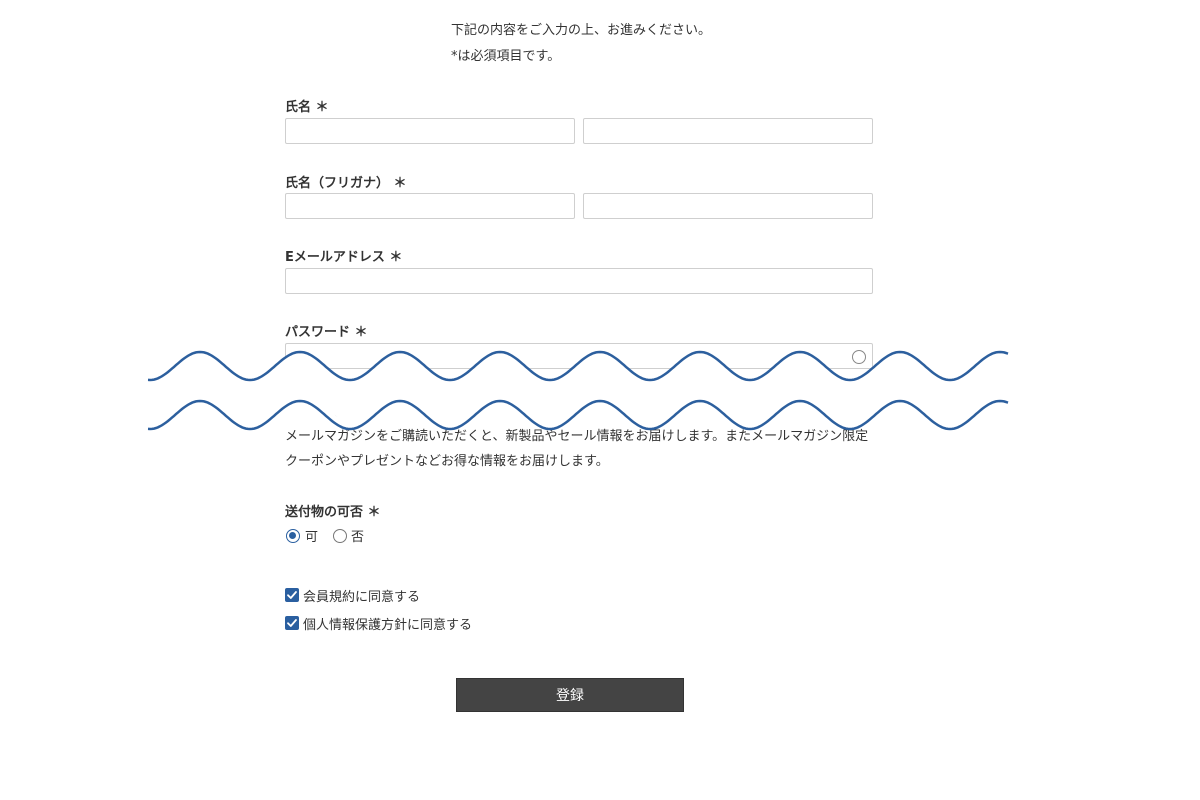 This screenshot has width=1200, height=800. Describe the element at coordinates (312, 537) in the screenshot. I see `shipment-yes-label: 可` at that location.